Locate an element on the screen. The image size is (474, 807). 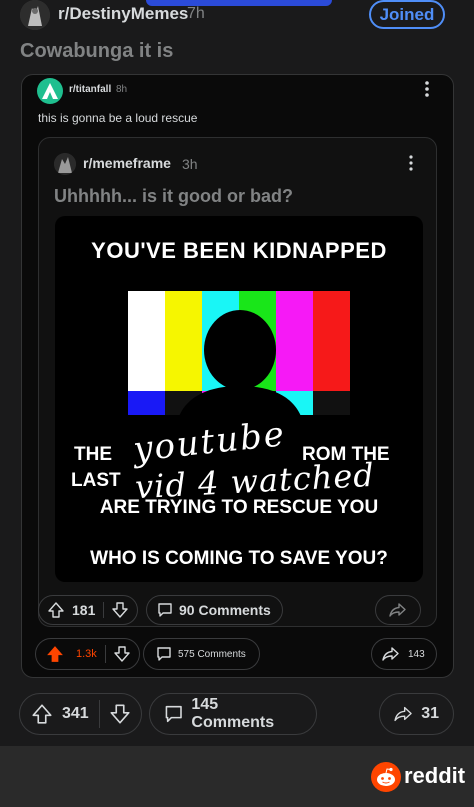
middle-downvote-button is located at coordinates (122, 654).